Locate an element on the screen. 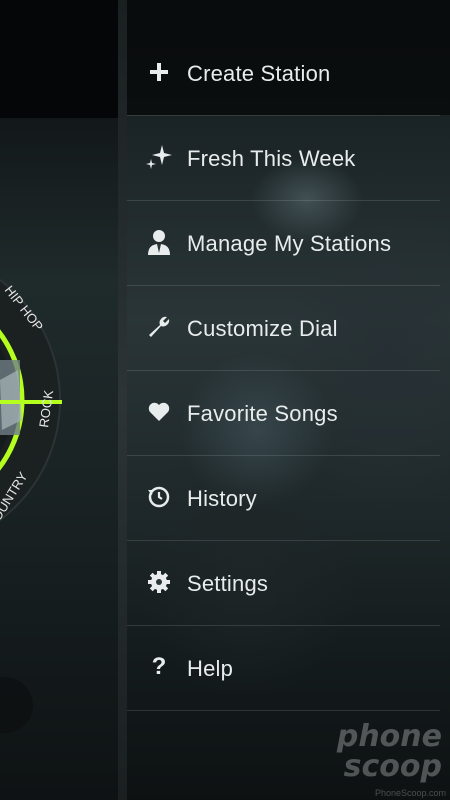 This screenshot has height=800, width=450. menu-item-label: Create Station is located at coordinates (259, 73).